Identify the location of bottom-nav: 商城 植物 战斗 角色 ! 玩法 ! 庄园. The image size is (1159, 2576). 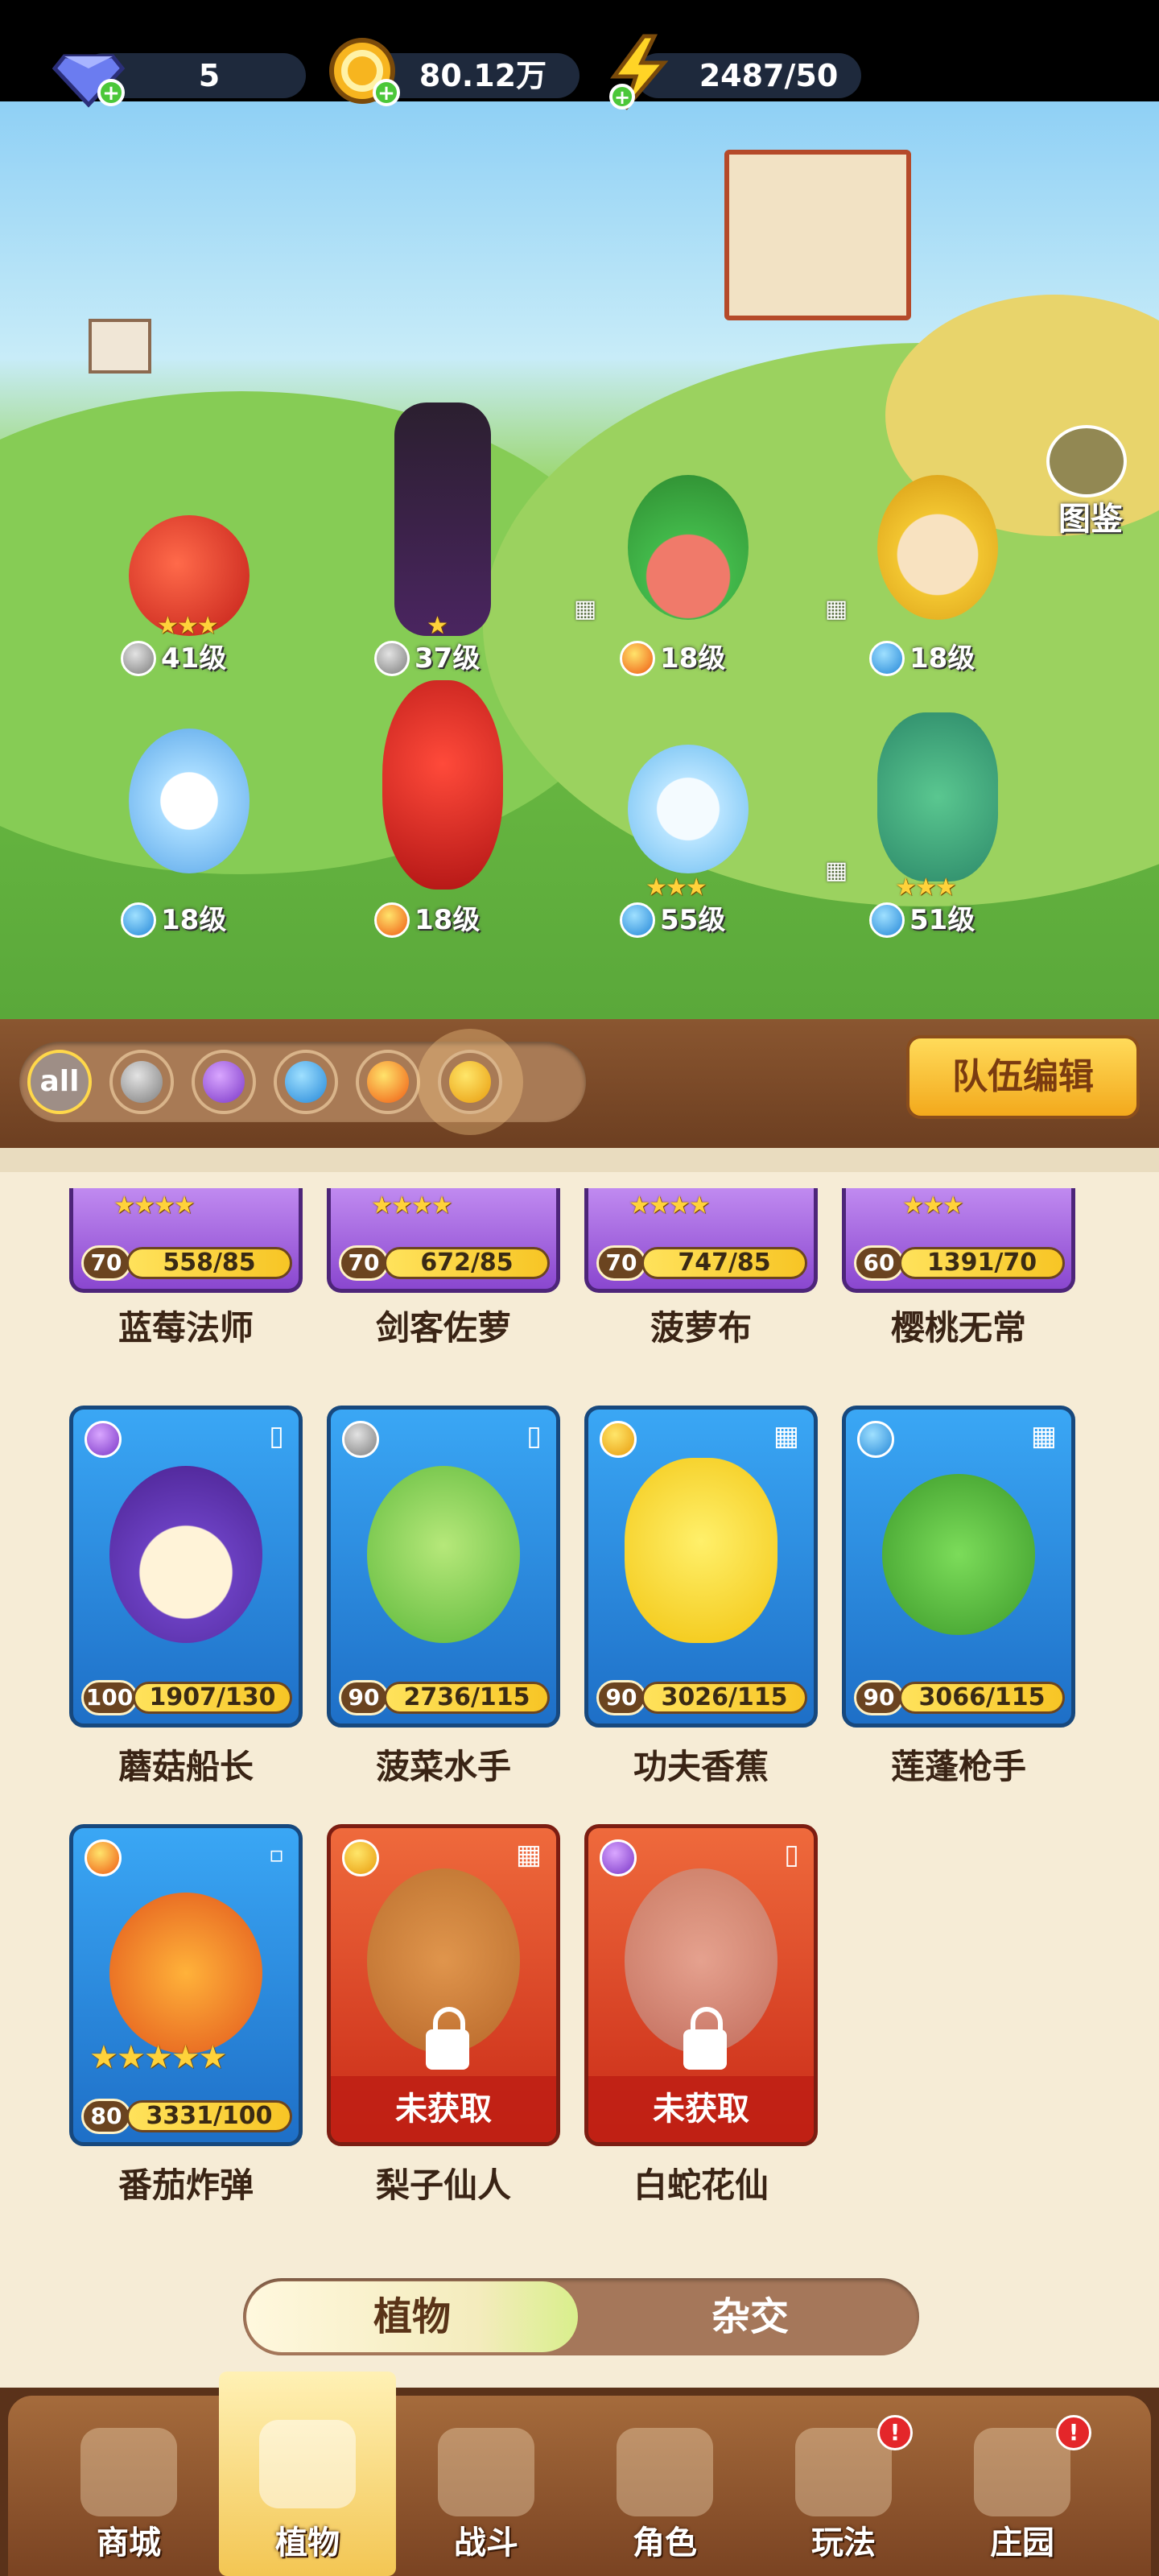
(579, 2474).